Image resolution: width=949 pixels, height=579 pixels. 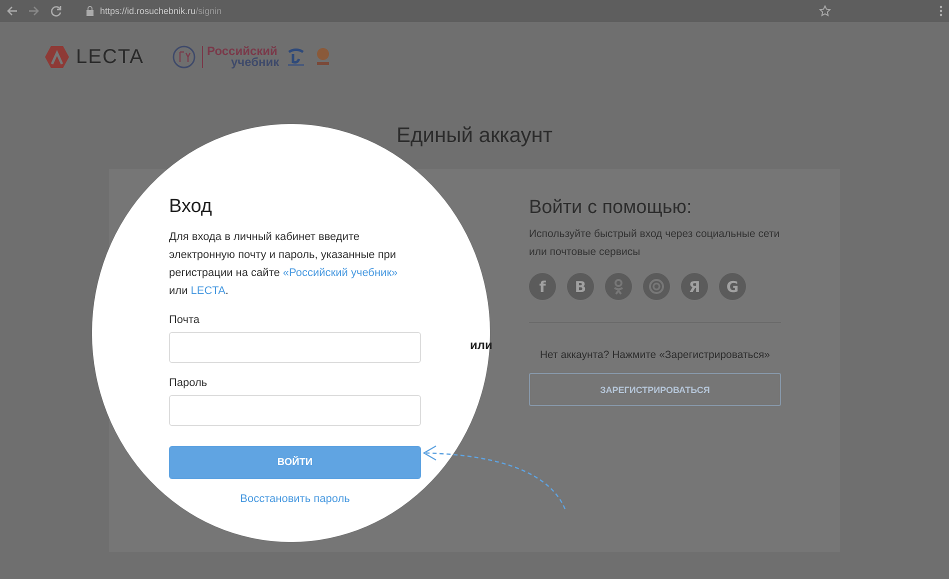 What do you see at coordinates (185, 320) in the screenshot?
I see `field-label: Почта` at bounding box center [185, 320].